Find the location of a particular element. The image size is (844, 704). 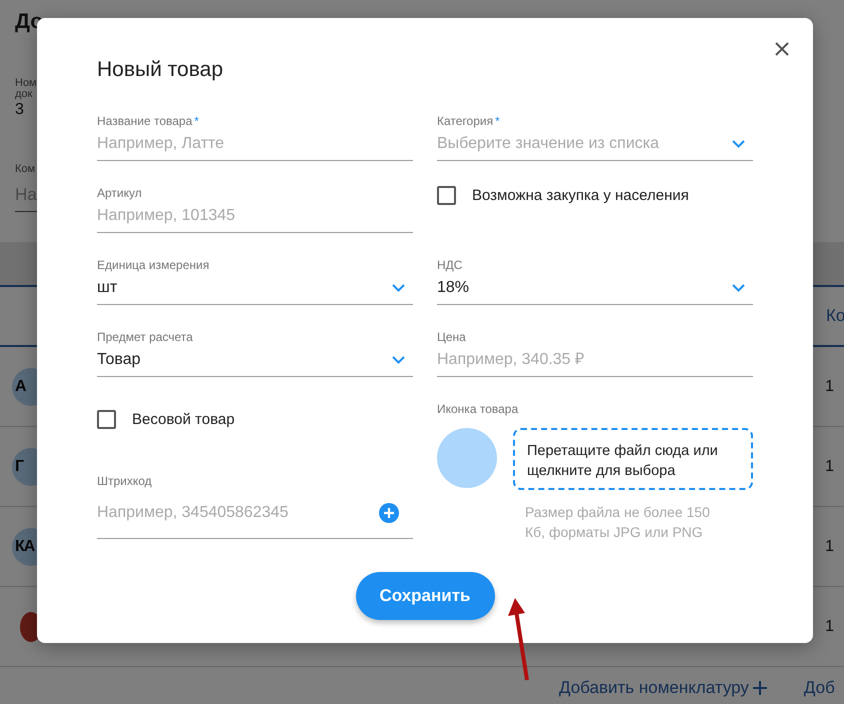

field-label: Иконка товара is located at coordinates (477, 409).